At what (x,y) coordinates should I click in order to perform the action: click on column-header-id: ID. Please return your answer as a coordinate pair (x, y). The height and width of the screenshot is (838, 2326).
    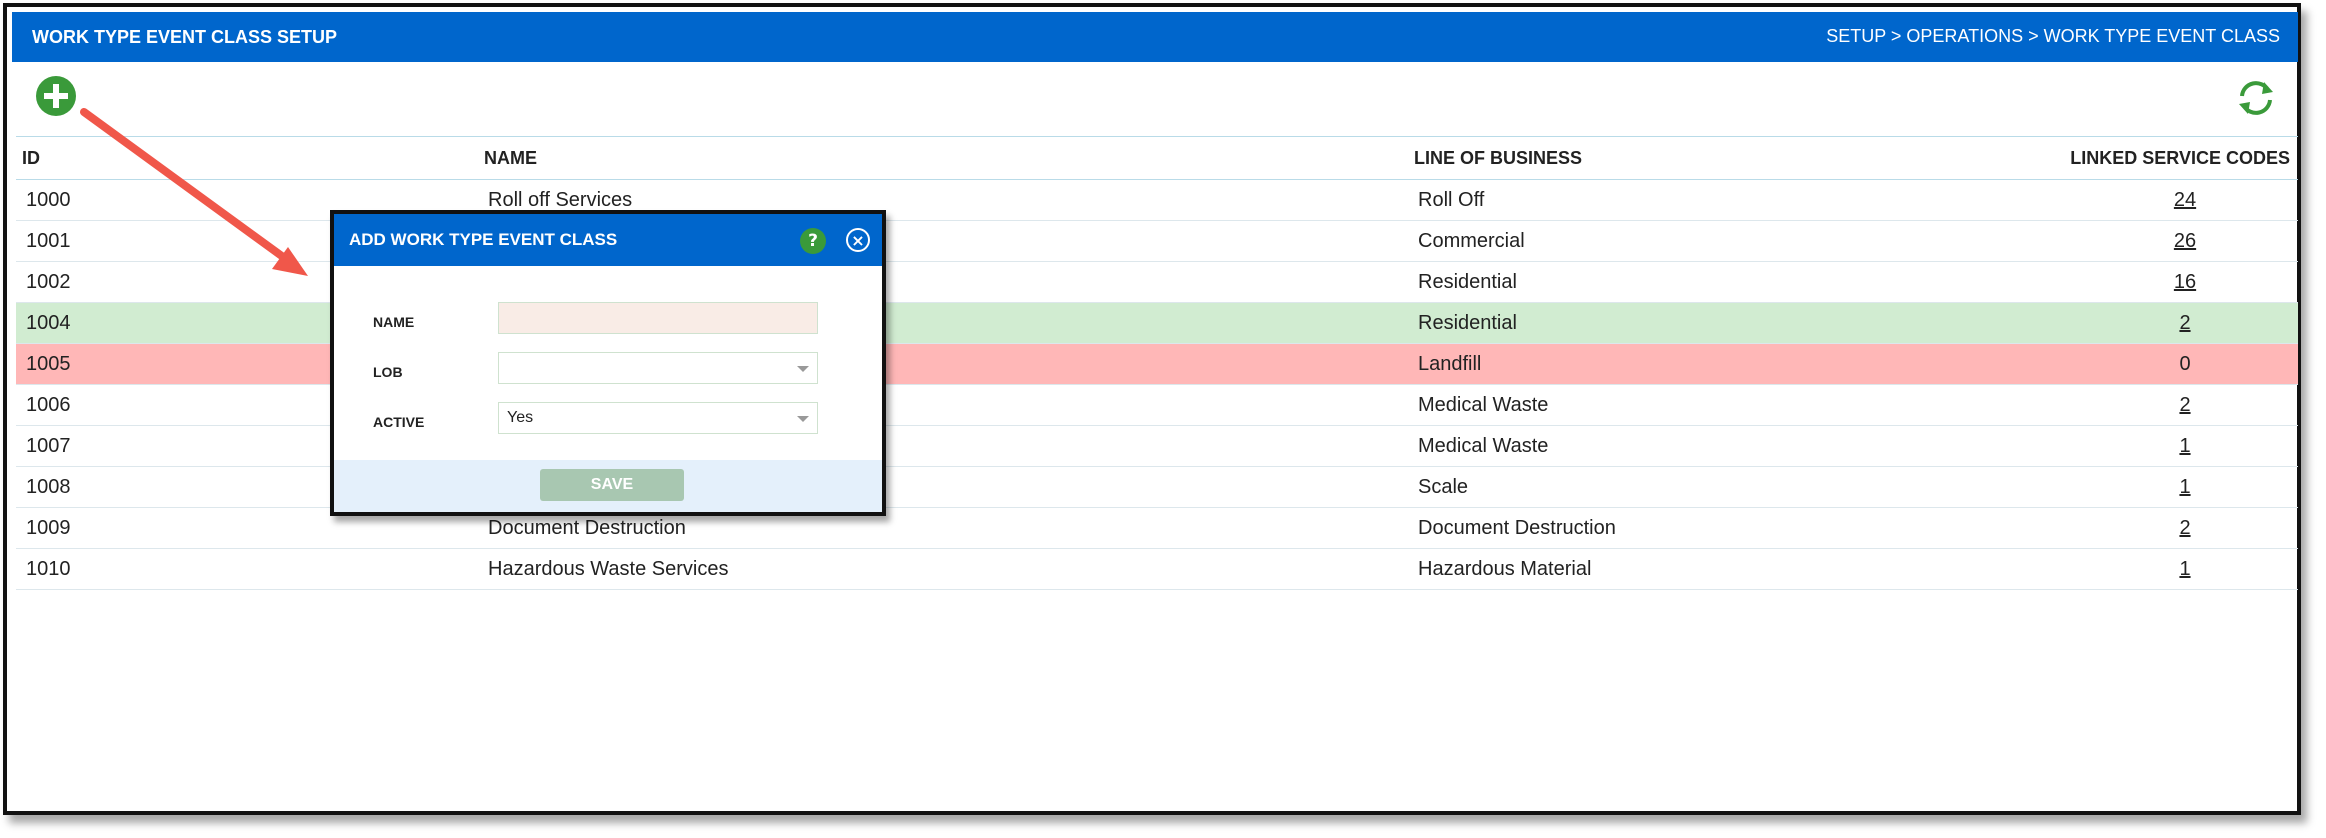
    Looking at the image, I should click on (247, 158).